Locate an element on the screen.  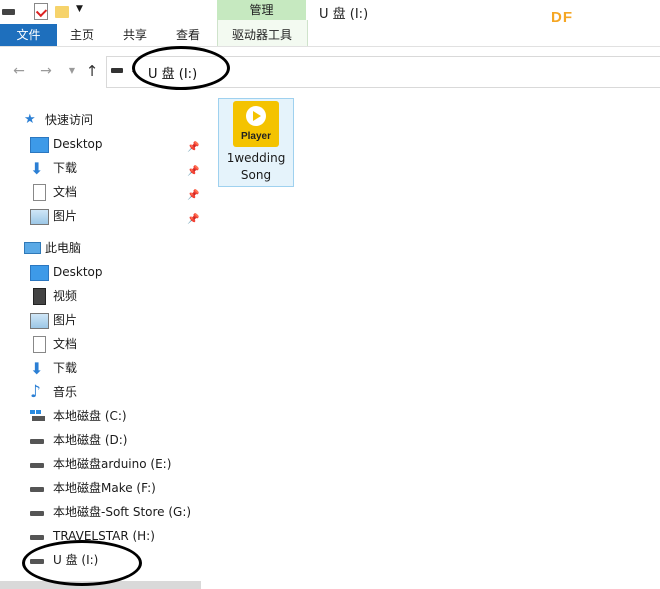
sidebar-group-label: 此电脑 is located at coordinates (63, 248).